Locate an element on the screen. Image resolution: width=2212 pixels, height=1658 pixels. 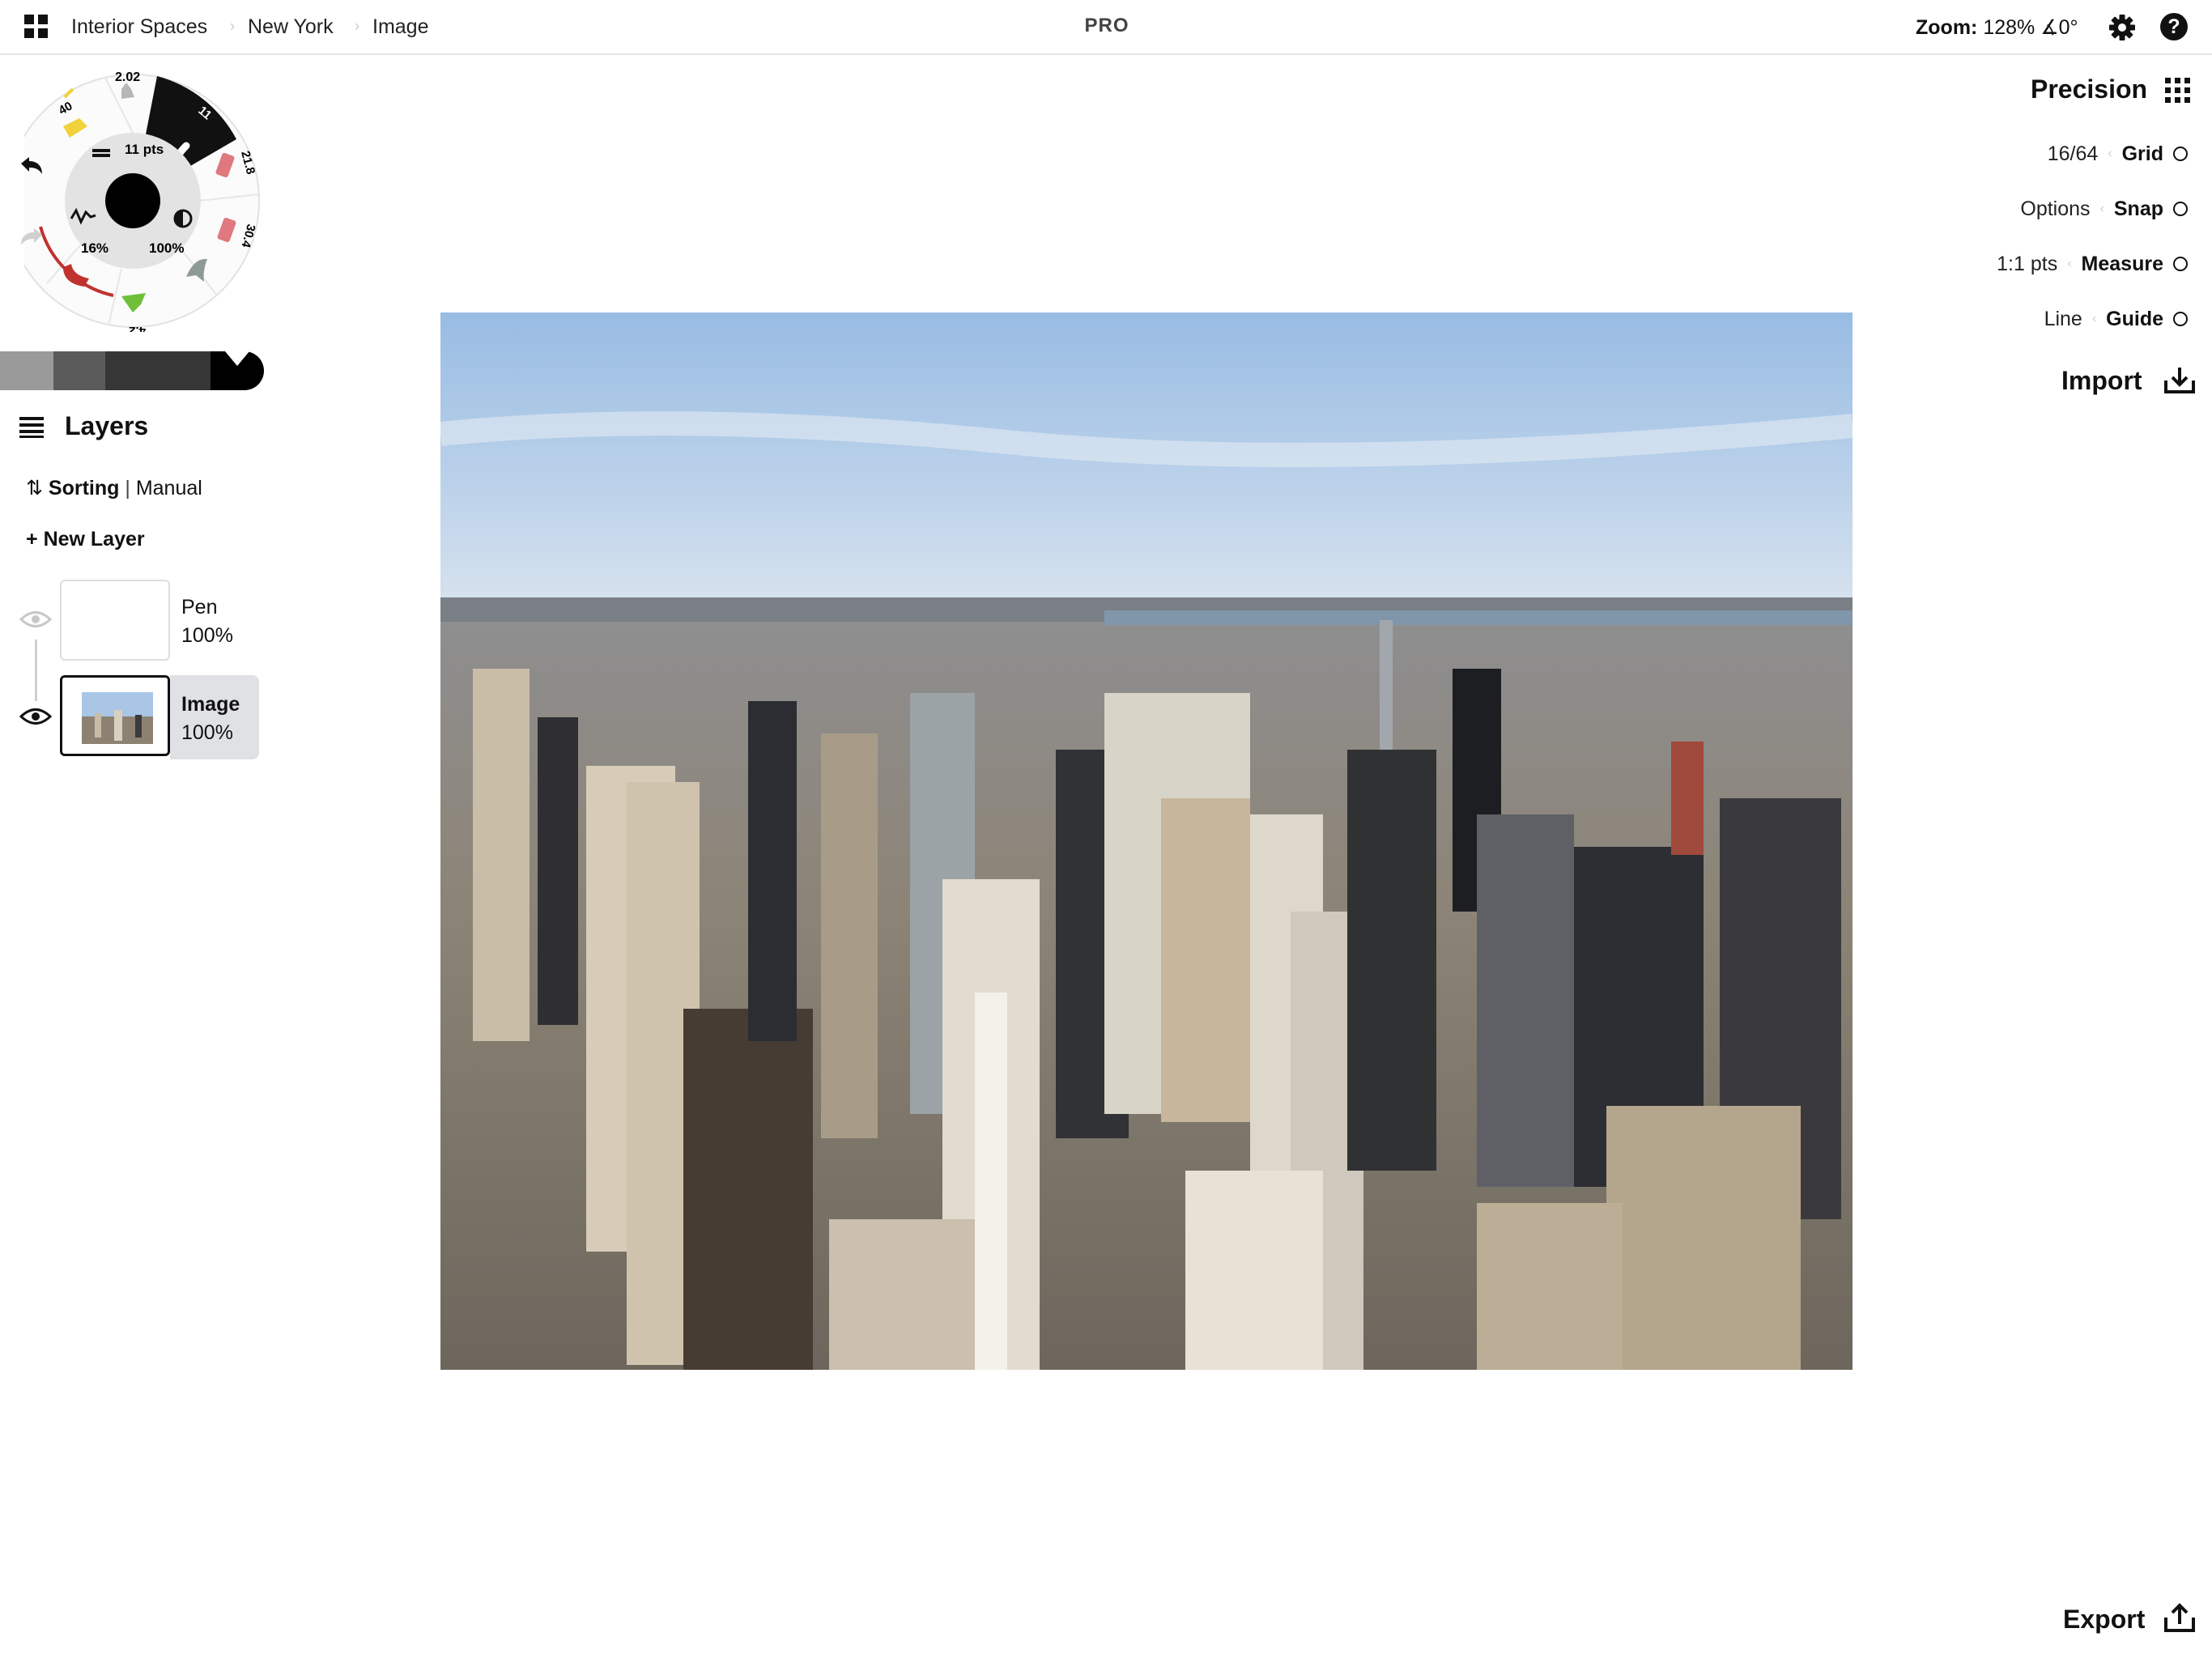
layer-thumbnail-image is located at coordinates (115, 715).